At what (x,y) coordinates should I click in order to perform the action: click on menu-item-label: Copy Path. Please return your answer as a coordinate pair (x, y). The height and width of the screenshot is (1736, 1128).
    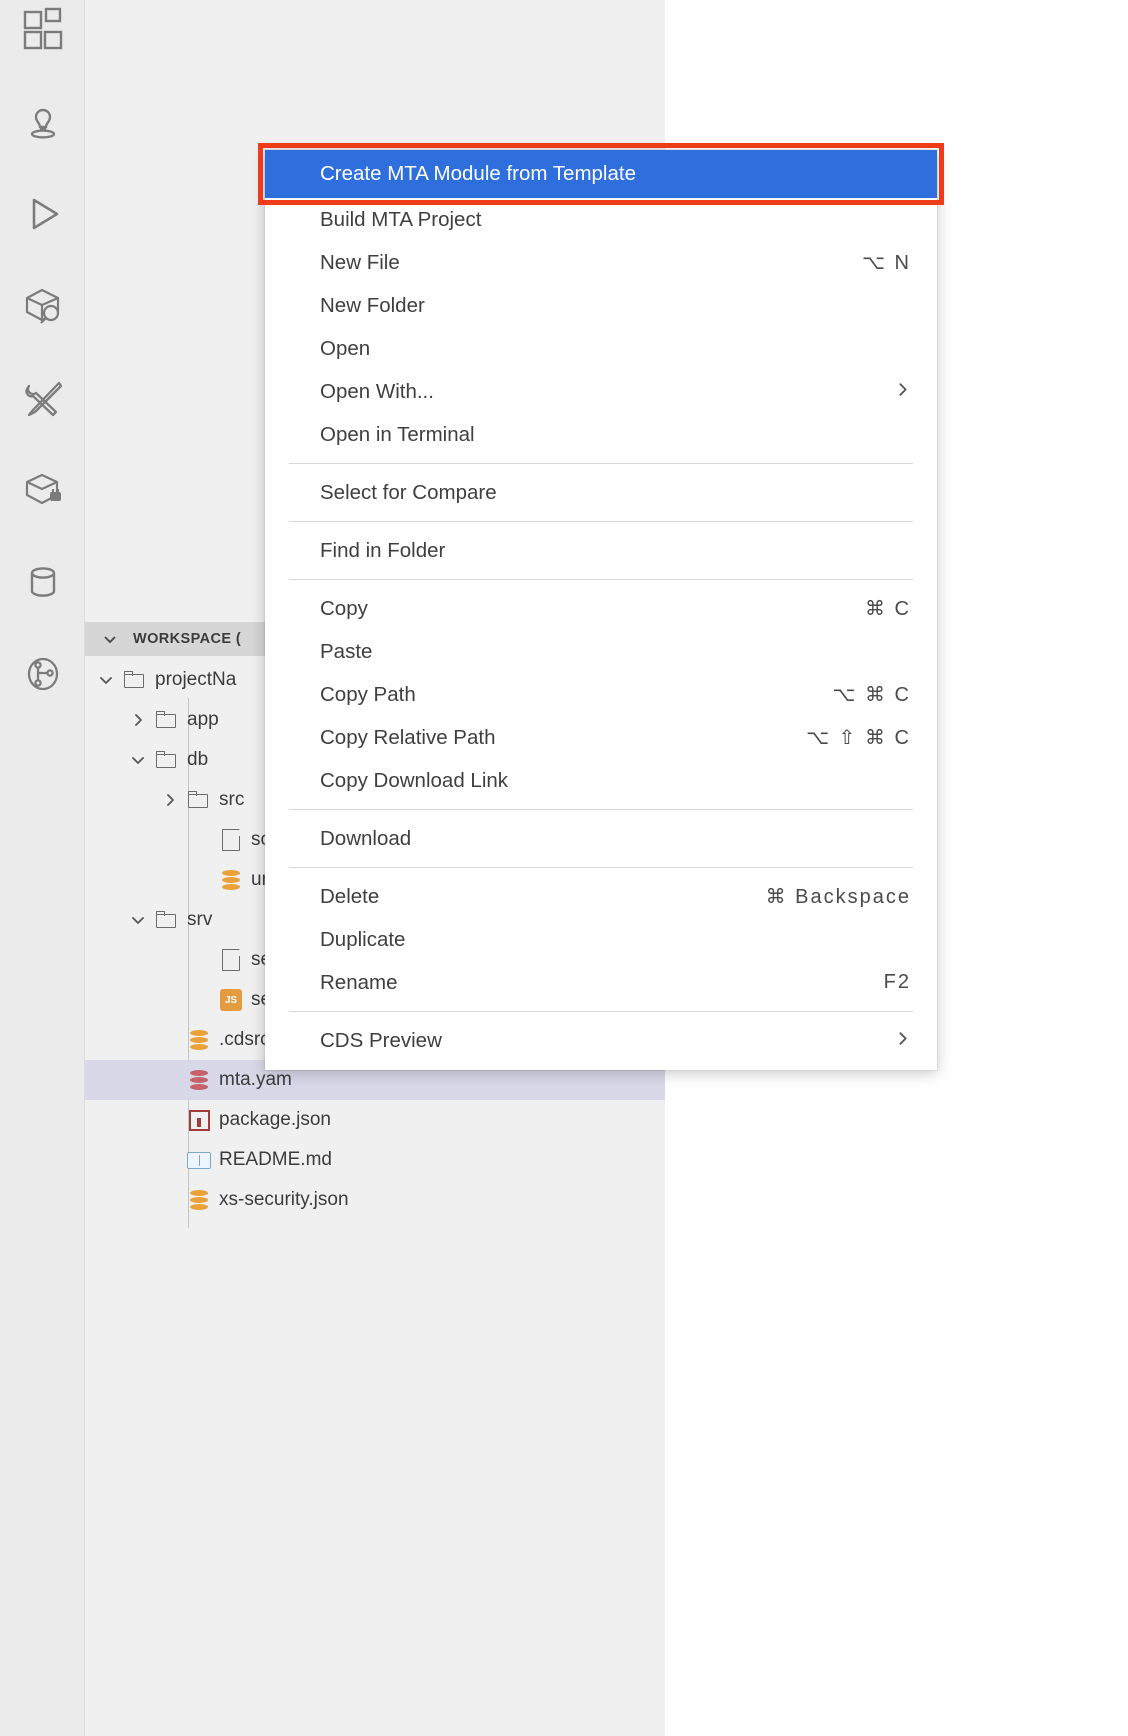
    Looking at the image, I should click on (368, 694).